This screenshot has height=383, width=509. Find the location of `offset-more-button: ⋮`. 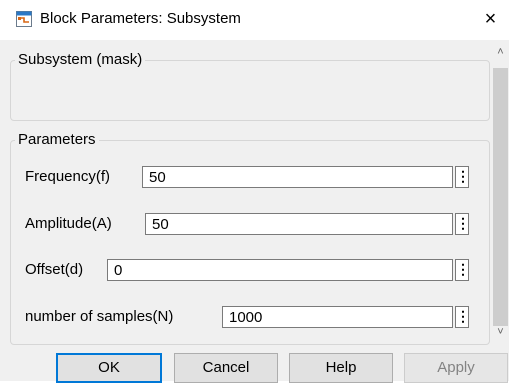

offset-more-button: ⋮ is located at coordinates (462, 270).